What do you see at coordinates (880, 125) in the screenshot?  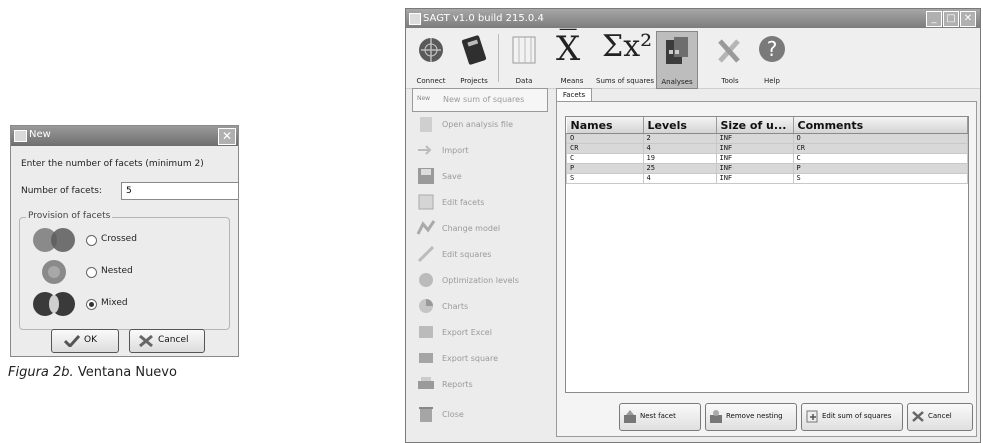 I see `column-header-comments: Comments` at bounding box center [880, 125].